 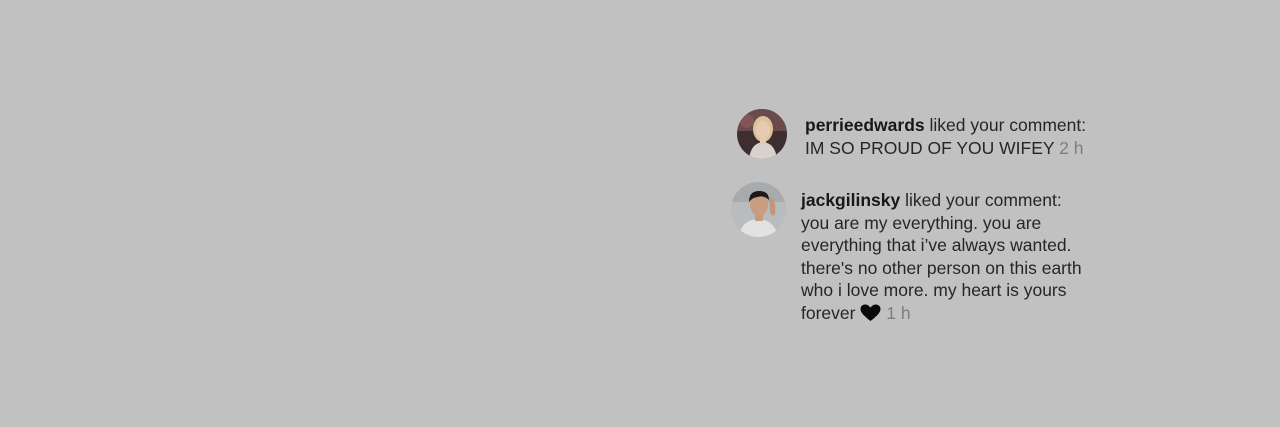 I want to click on username-link: jackgilinsky, so click(x=850, y=200).